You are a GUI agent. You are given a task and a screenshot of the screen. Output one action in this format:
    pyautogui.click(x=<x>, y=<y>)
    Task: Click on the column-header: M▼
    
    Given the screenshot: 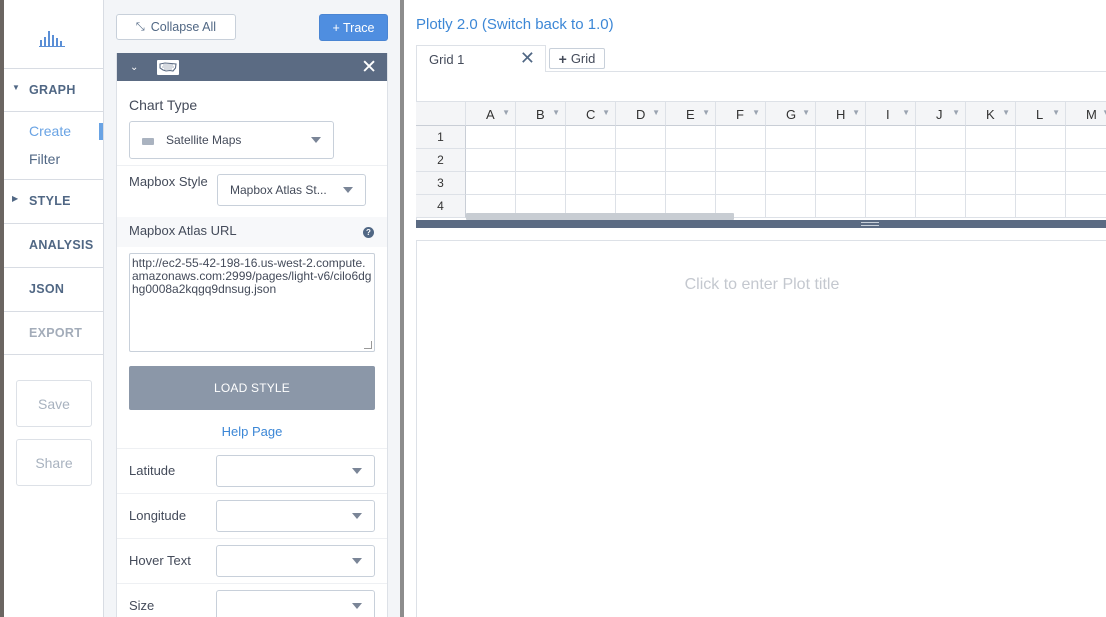 What is the action you would take?
    pyautogui.click(x=1086, y=113)
    